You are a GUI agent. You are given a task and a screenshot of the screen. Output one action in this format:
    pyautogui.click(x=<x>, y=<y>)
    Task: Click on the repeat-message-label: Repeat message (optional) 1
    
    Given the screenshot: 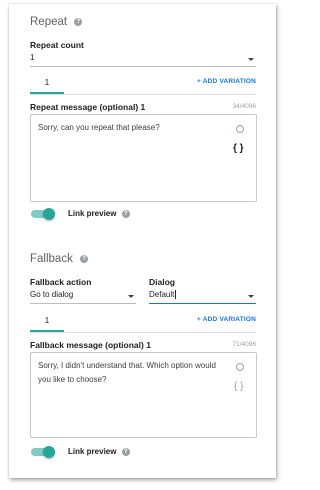 What is the action you would take?
    pyautogui.click(x=88, y=107)
    